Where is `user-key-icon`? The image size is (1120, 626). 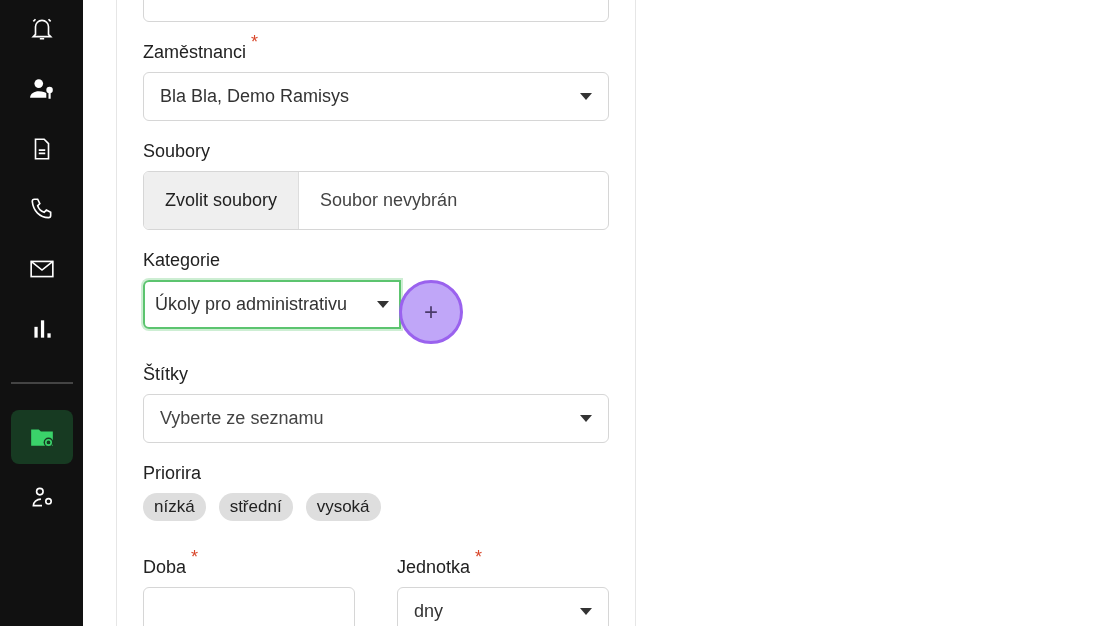
user-key-icon is located at coordinates (41, 89).